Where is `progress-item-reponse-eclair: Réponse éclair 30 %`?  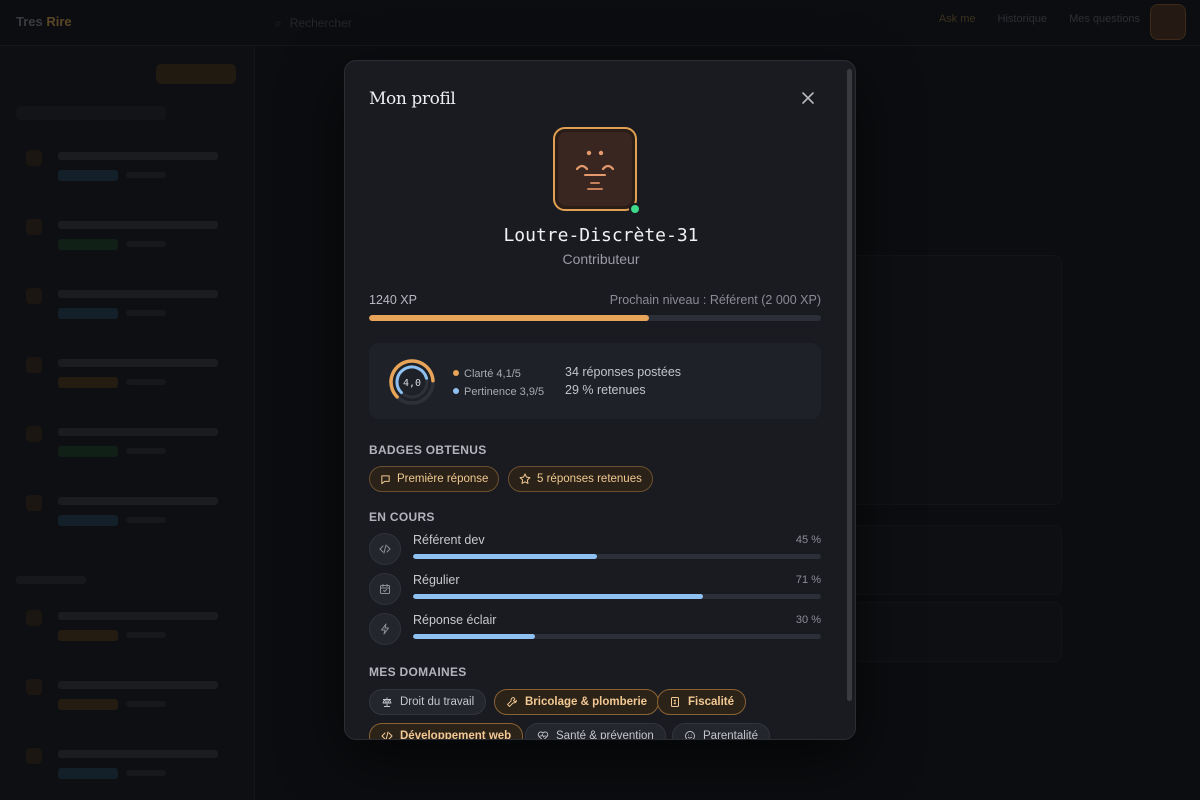
progress-item-reponse-eclair: Réponse éclair 30 % is located at coordinates (595, 631).